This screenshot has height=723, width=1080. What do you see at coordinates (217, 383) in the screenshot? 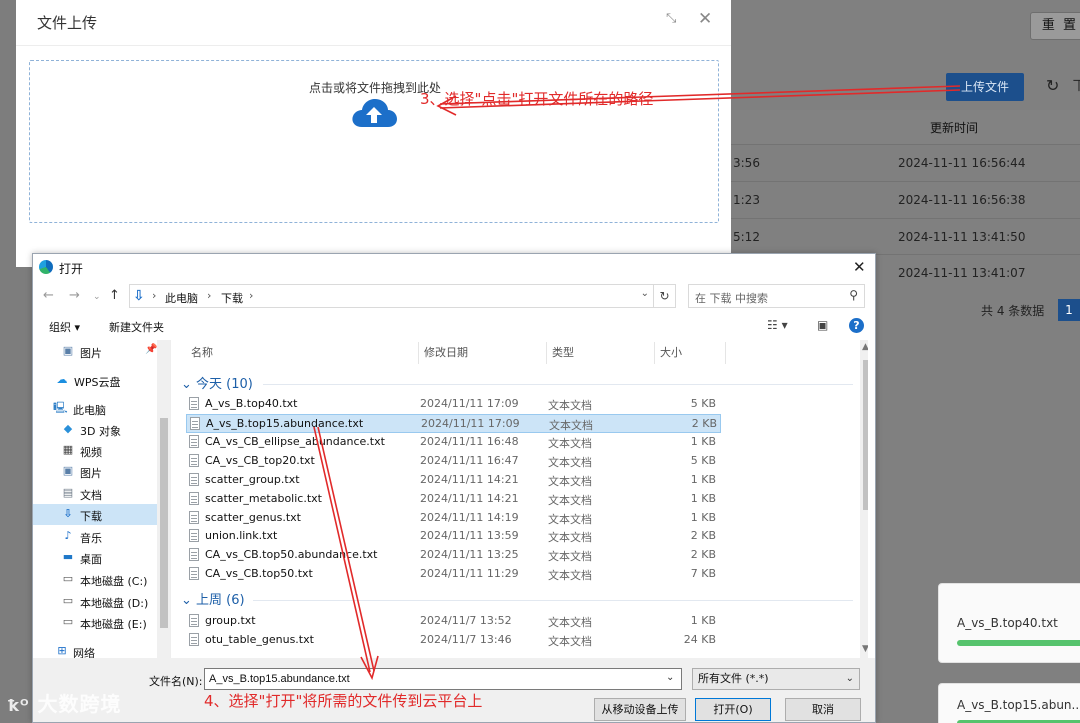
I see `group-header-today: ⌄ 今天 (10)` at bounding box center [217, 383].